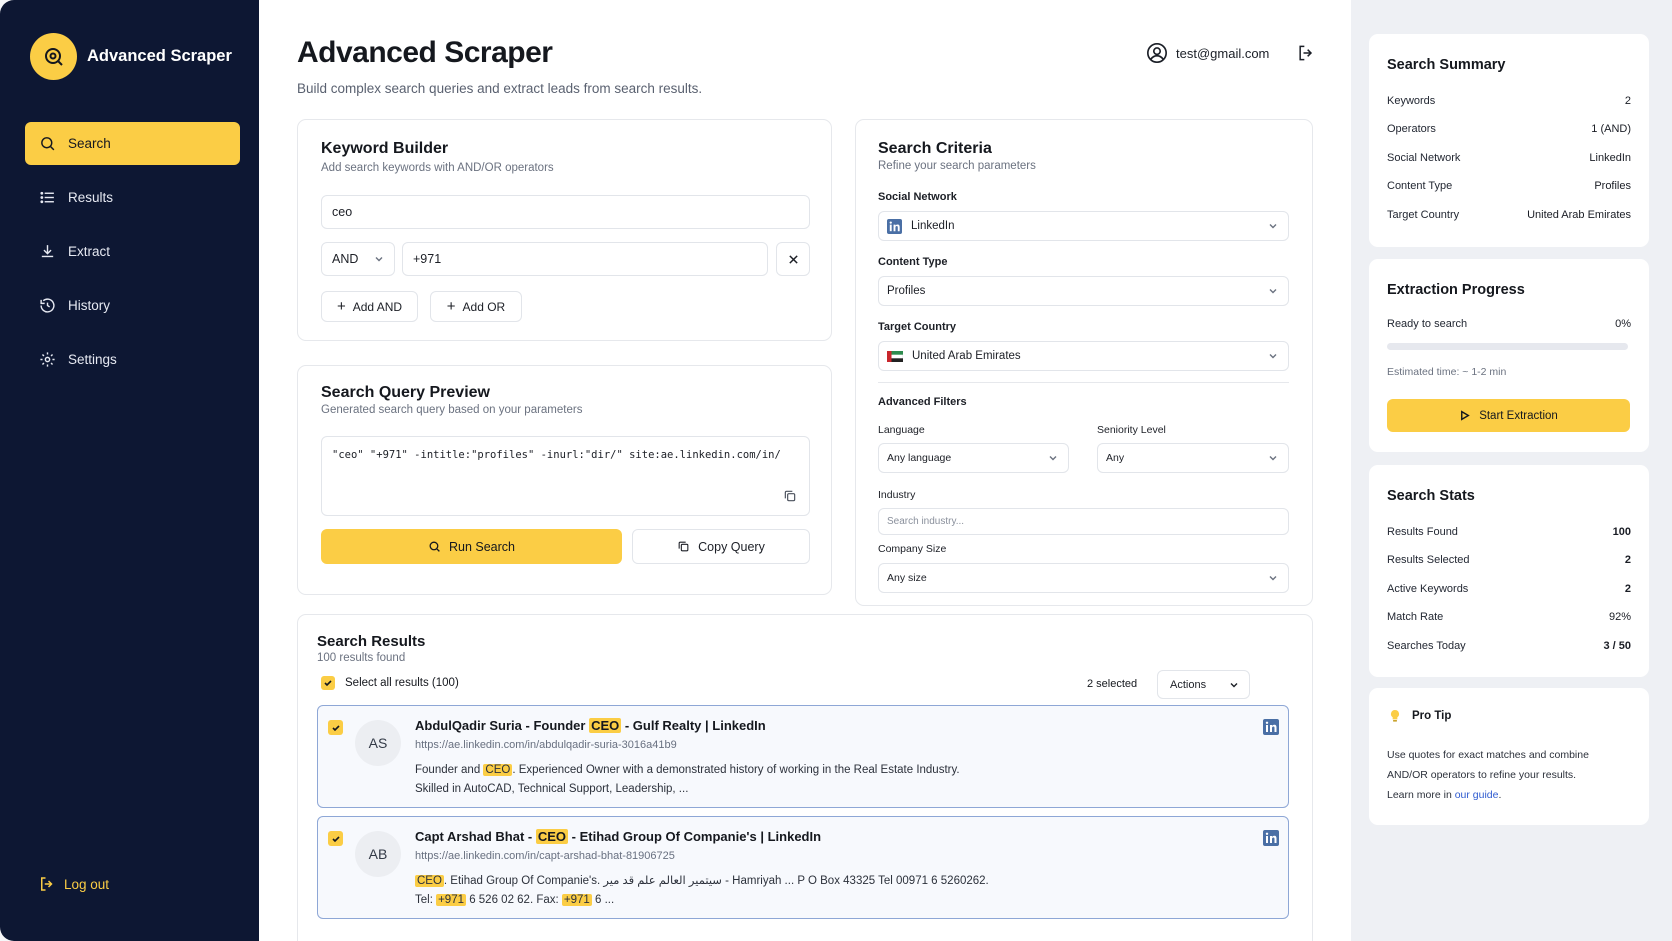  Describe the element at coordinates (475, 836) in the screenshot. I see `title-text: Capt Arshad Bhat -` at that location.